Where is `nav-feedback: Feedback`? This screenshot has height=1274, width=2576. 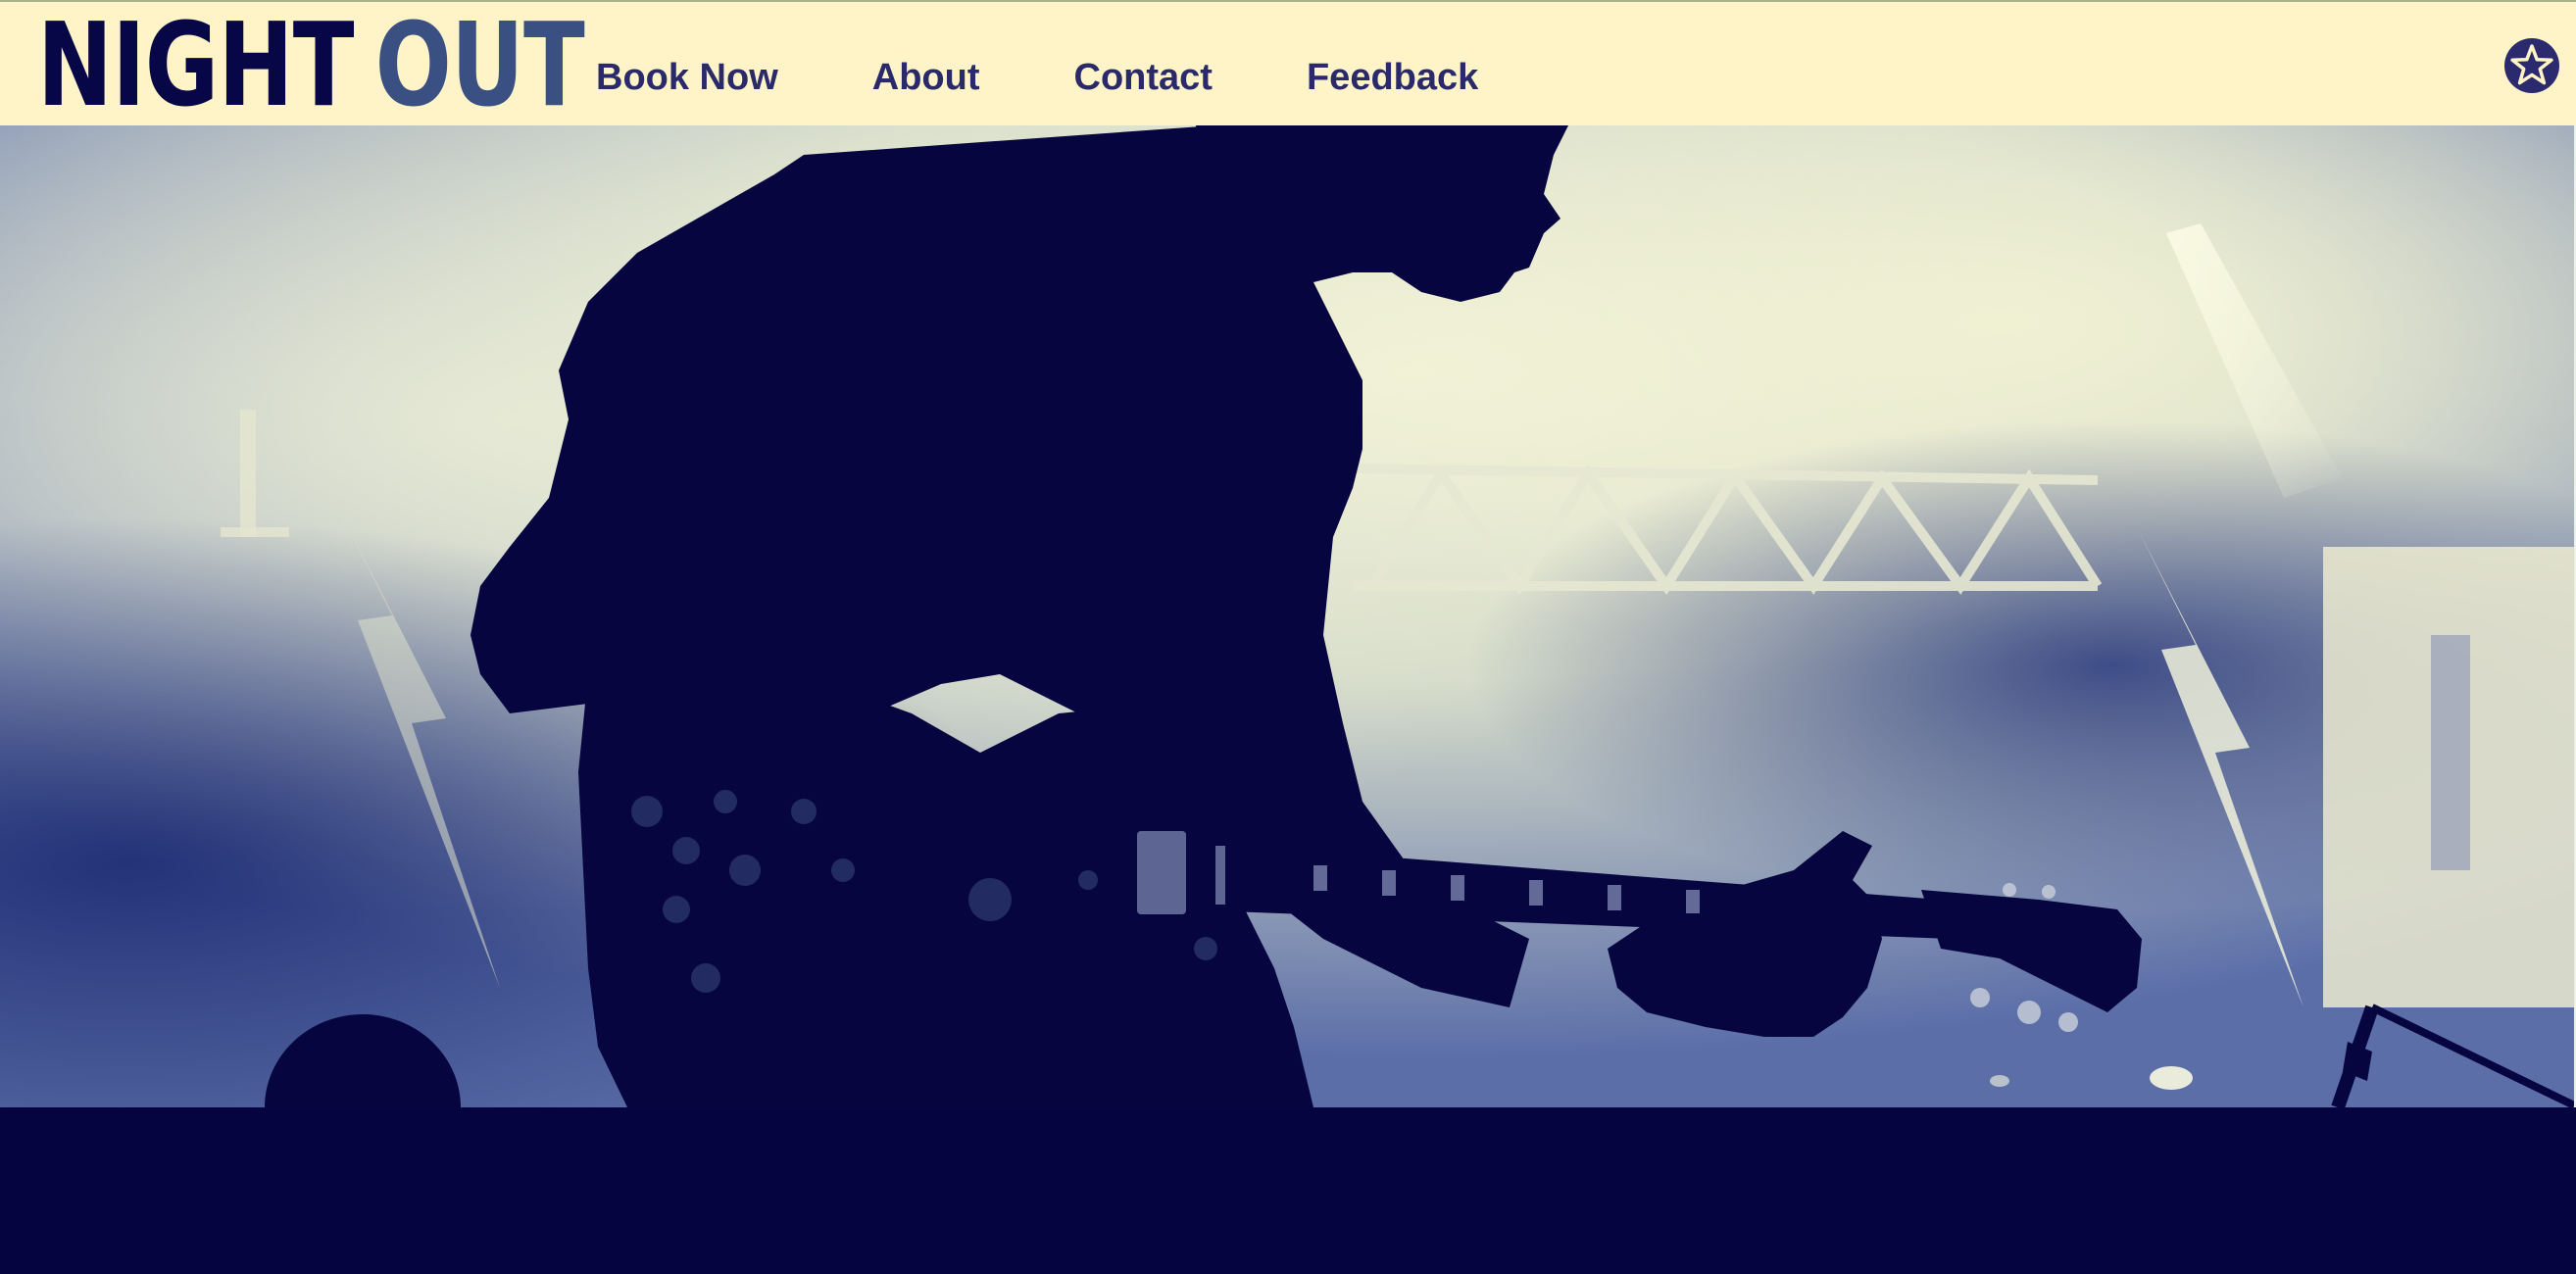 nav-feedback: Feedback is located at coordinates (1392, 78).